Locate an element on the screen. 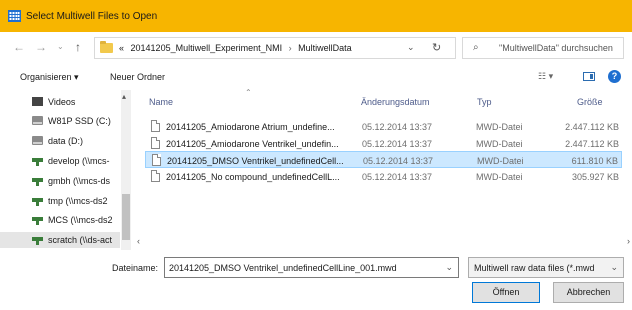  nav-item-gmbh: gmbh (\\mcs-ds is located at coordinates (76, 181).